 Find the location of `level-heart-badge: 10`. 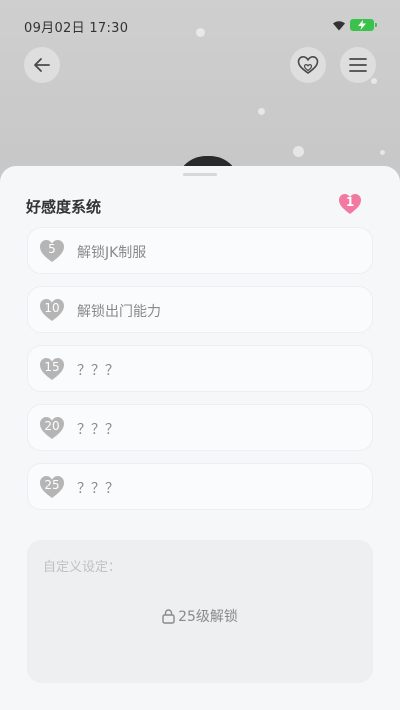

level-heart-badge: 10 is located at coordinates (52, 310).